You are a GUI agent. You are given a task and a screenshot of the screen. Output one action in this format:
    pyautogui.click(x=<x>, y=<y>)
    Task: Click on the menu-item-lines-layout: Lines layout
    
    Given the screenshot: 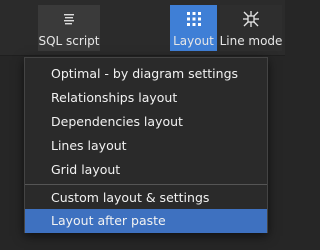 What is the action you would take?
    pyautogui.click(x=146, y=146)
    